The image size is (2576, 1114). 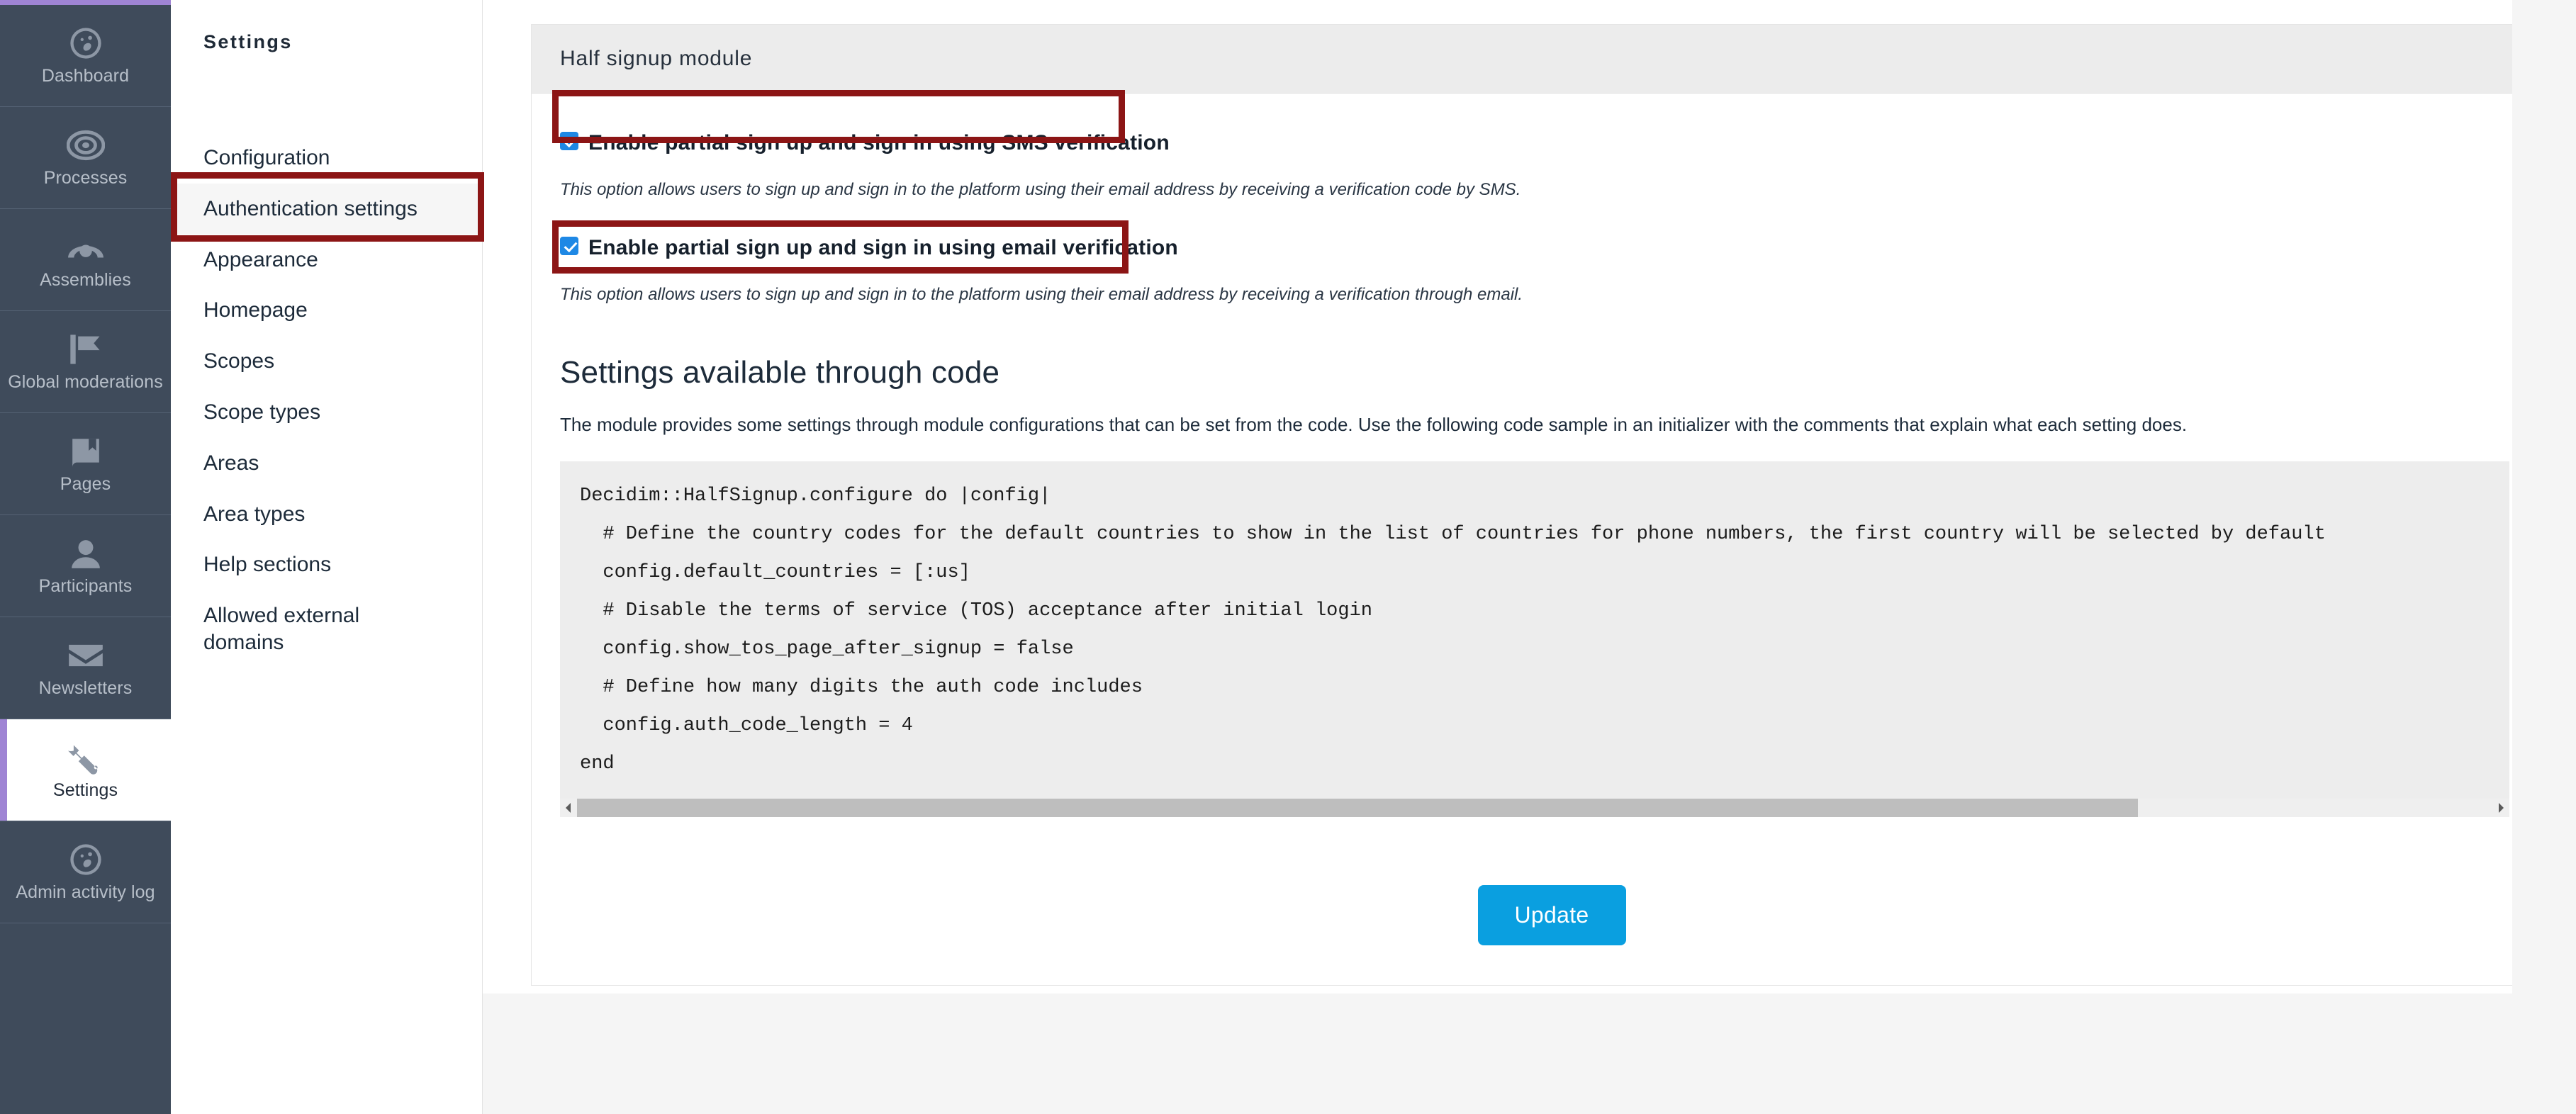 I want to click on secondary-nav-item: Areas, so click(x=327, y=463).